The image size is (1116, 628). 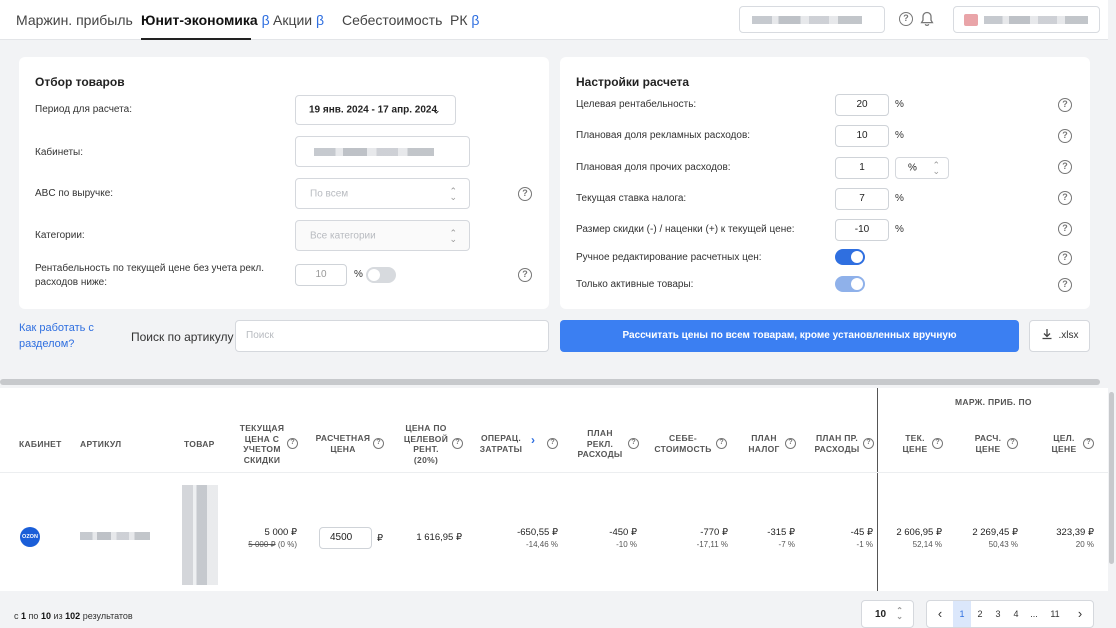 I want to click on header-divider, so click(x=554, y=472).